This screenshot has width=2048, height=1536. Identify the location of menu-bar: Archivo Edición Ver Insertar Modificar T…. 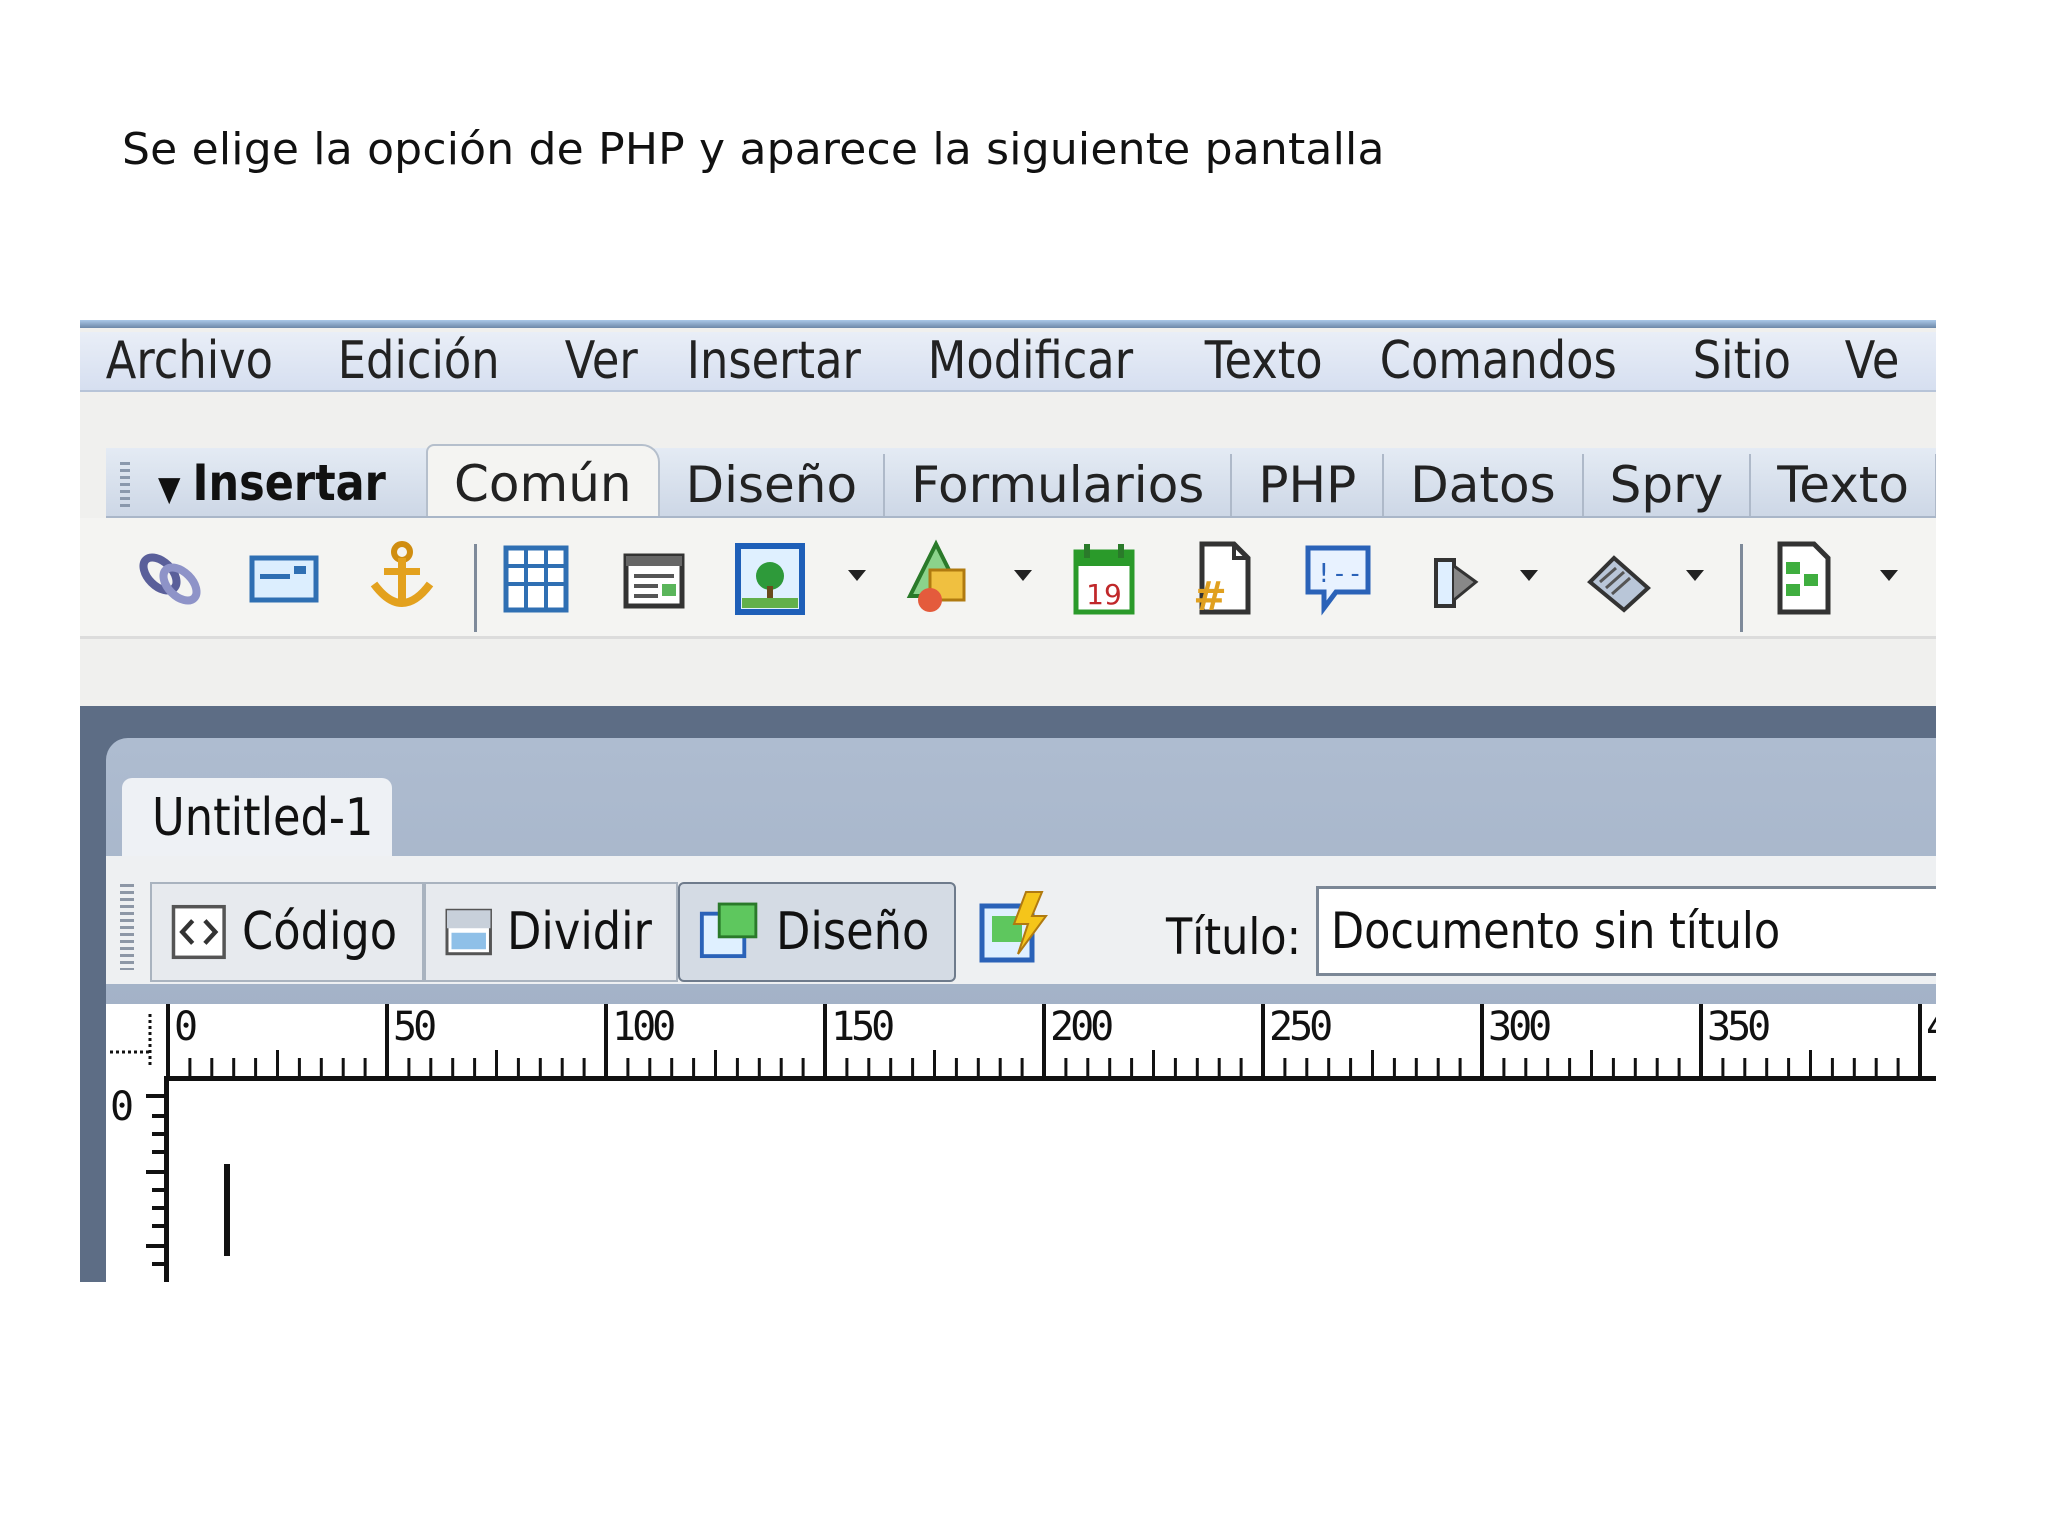
(1008, 361).